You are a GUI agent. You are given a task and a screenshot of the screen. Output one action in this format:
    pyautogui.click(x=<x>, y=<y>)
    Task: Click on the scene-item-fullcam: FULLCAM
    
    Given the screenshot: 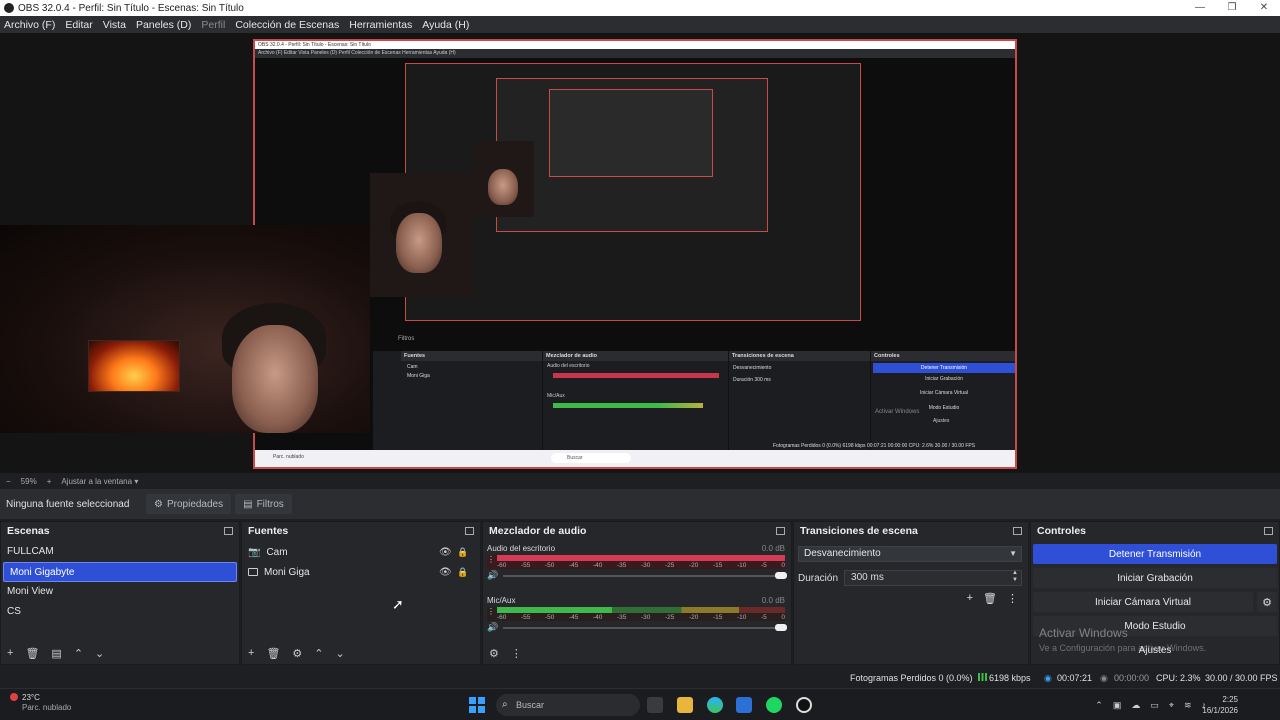 What is the action you would take?
    pyautogui.click(x=120, y=552)
    